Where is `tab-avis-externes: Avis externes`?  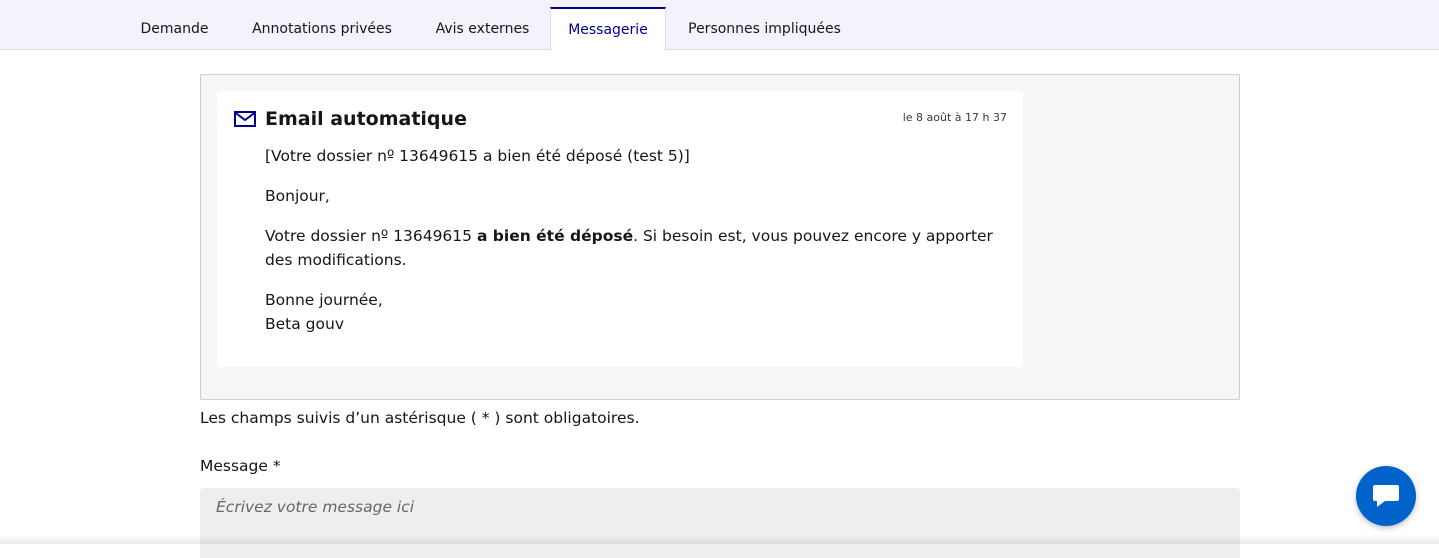 tab-avis-externes: Avis externes is located at coordinates (482, 28).